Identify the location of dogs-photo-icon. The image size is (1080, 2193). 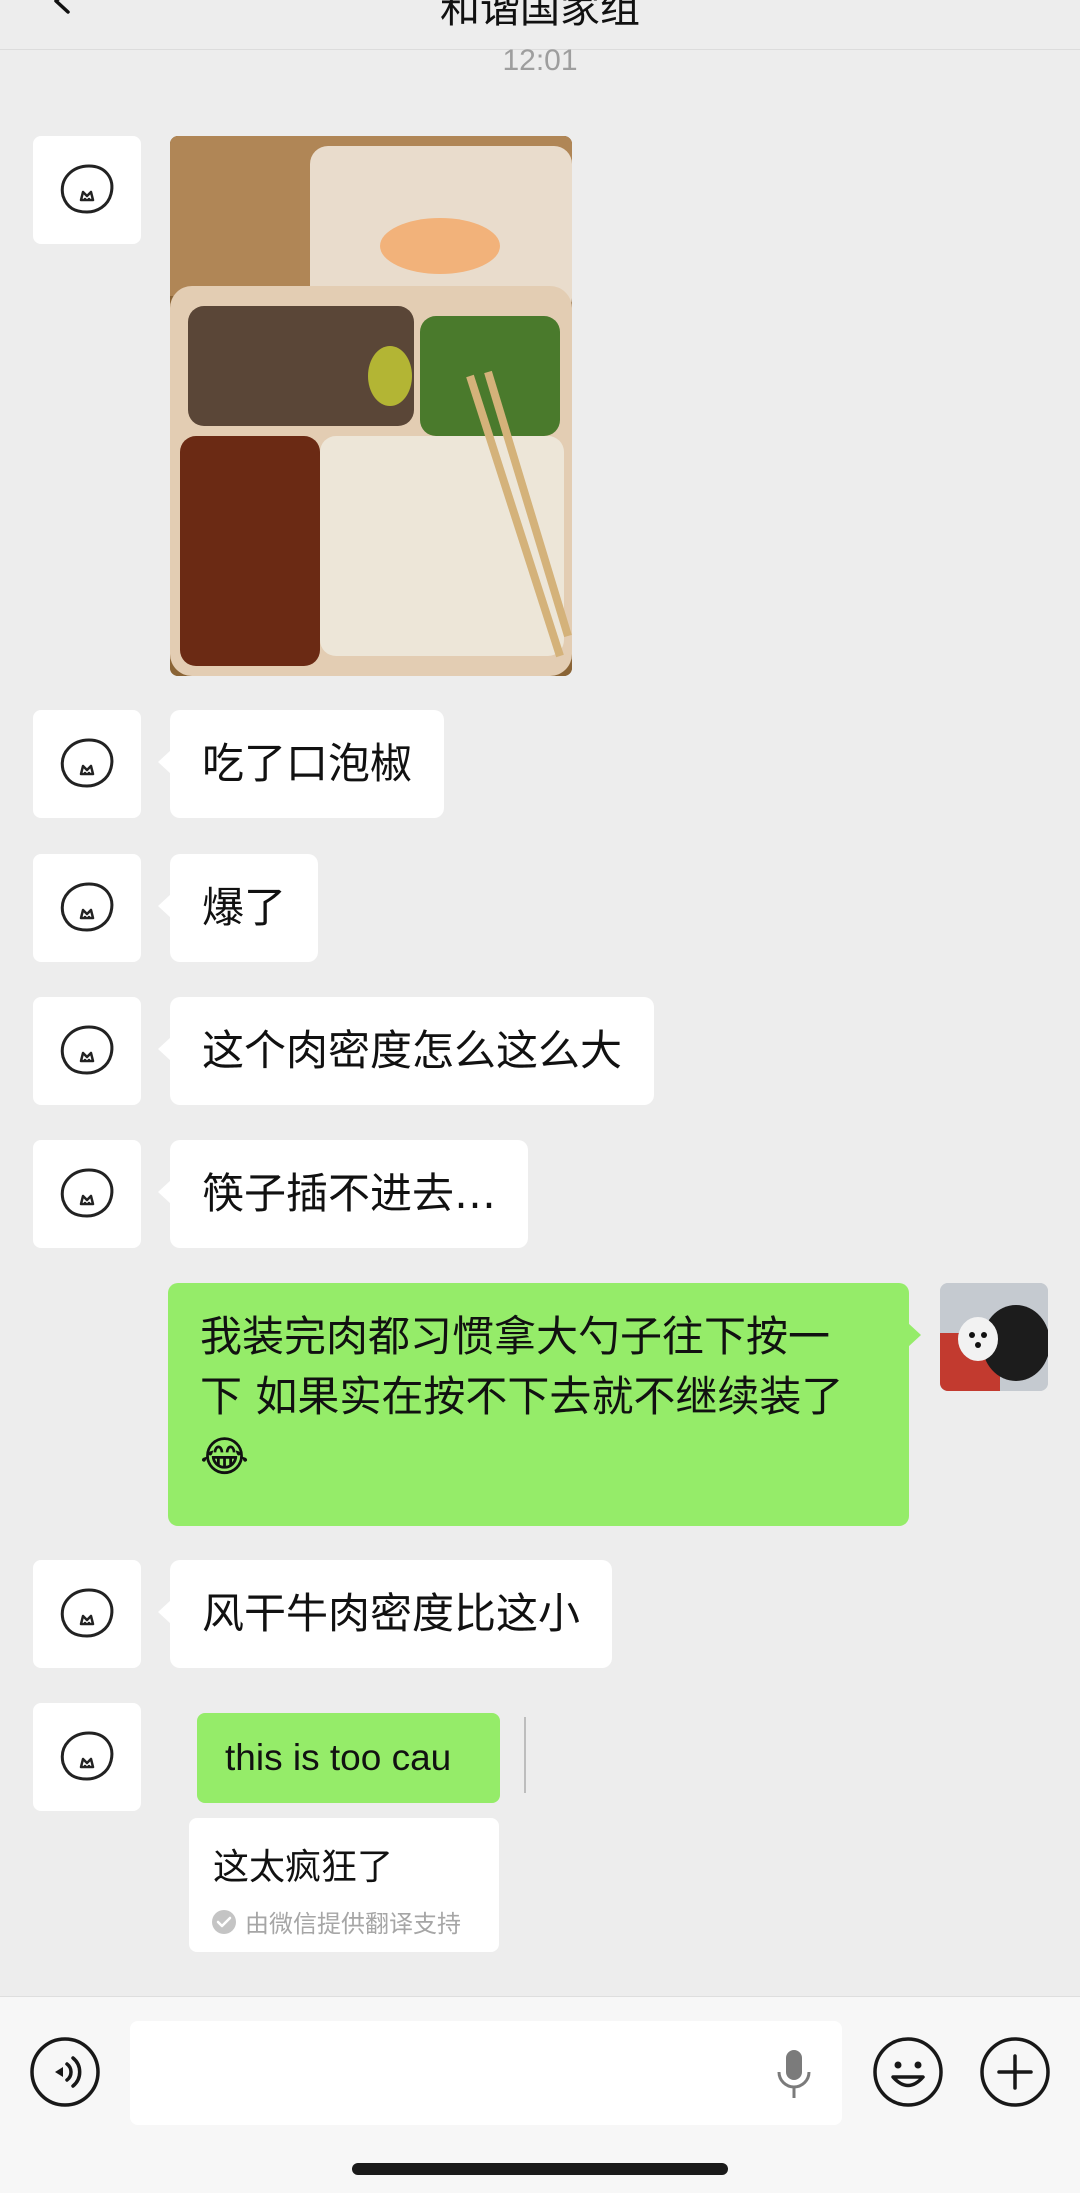
(994, 1337).